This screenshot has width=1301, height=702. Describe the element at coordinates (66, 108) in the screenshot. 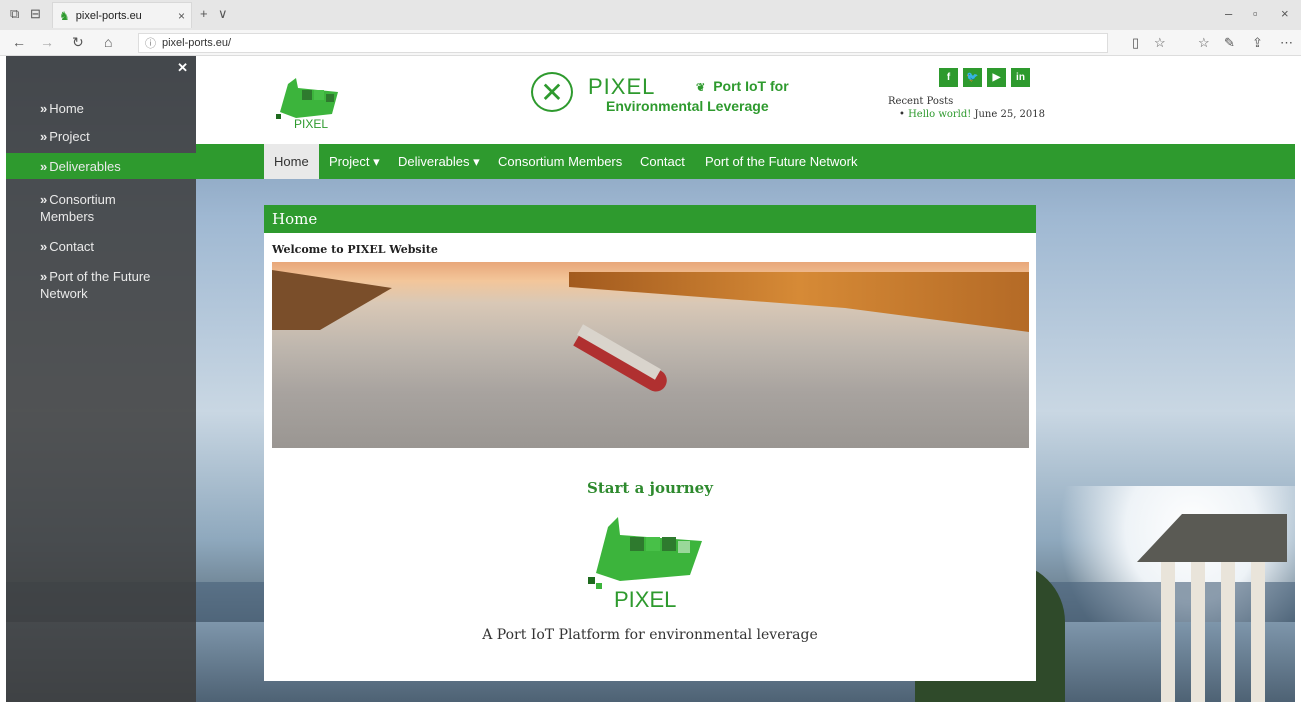

I see `sidebar-item-label: Home` at that location.